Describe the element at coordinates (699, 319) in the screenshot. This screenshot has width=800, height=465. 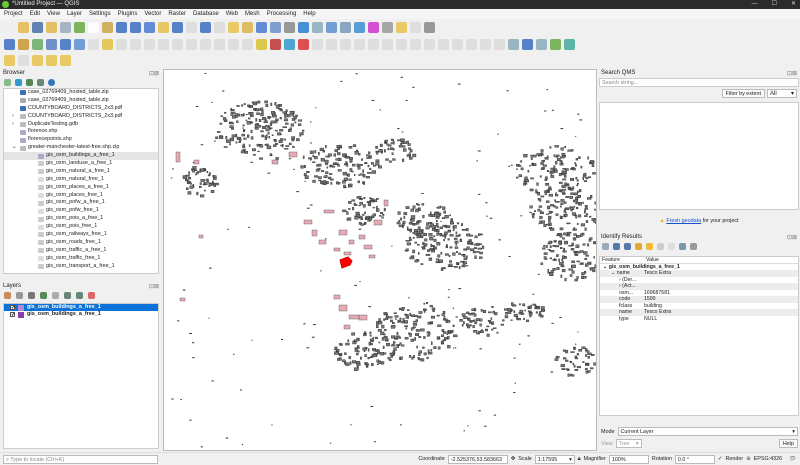
I see `identify-row: type NULL` at that location.